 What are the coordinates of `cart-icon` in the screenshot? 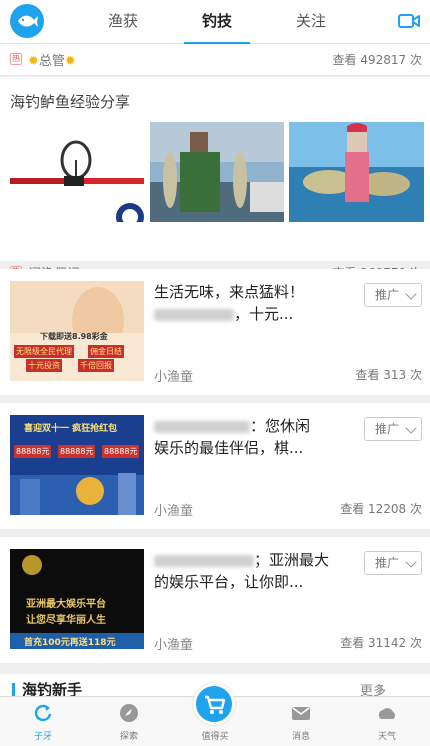 It's located at (214, 704).